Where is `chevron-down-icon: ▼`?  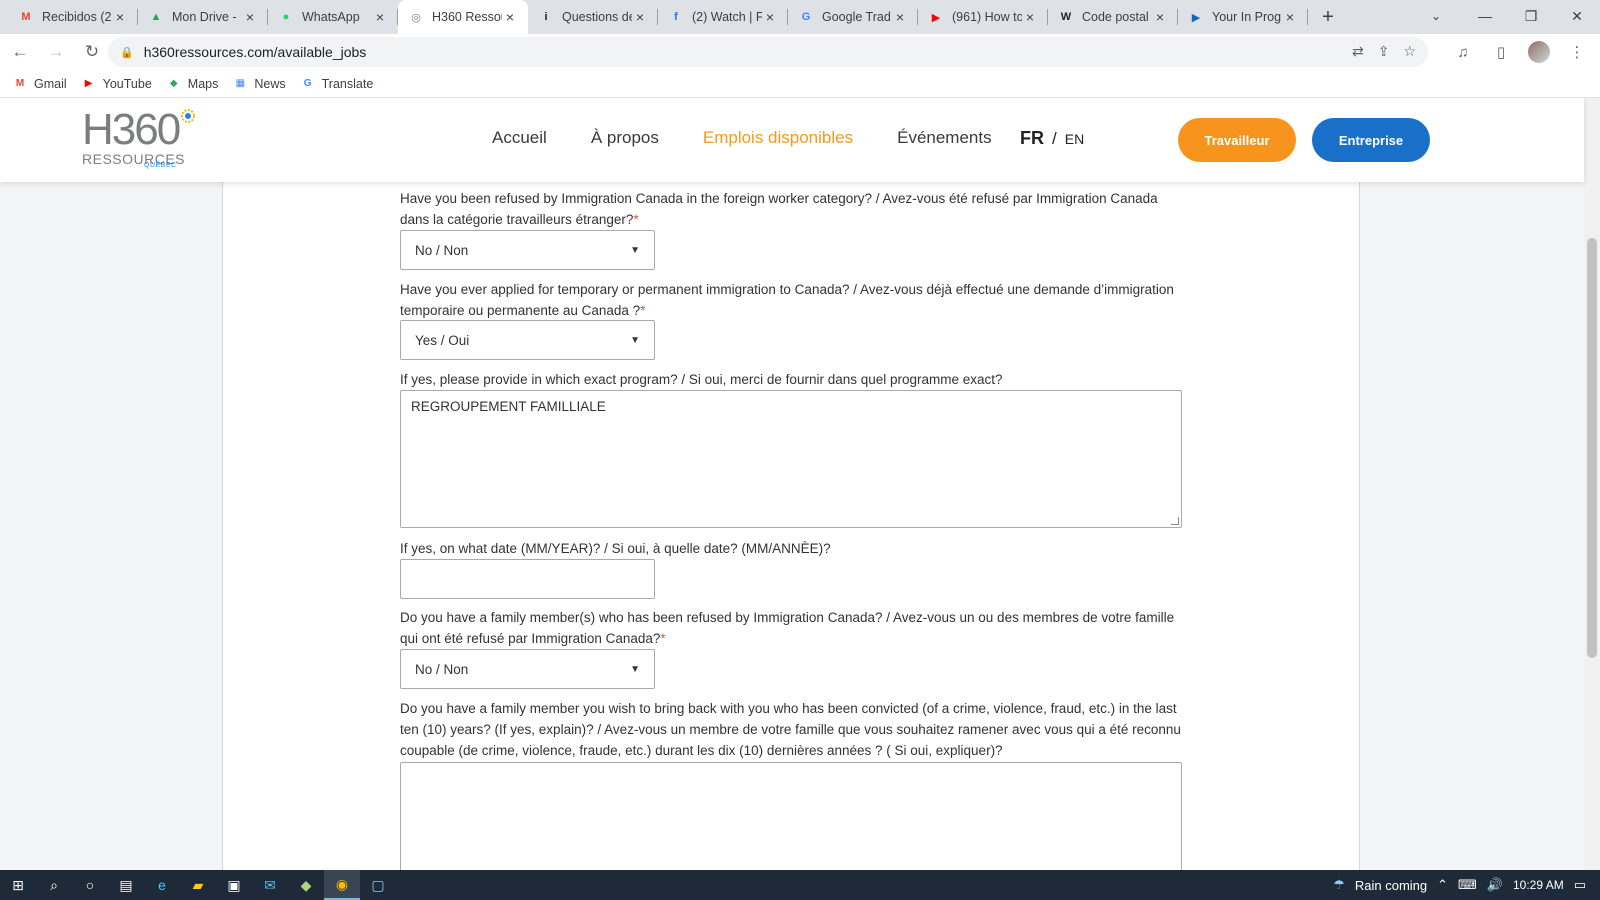 chevron-down-icon: ▼ is located at coordinates (635, 250).